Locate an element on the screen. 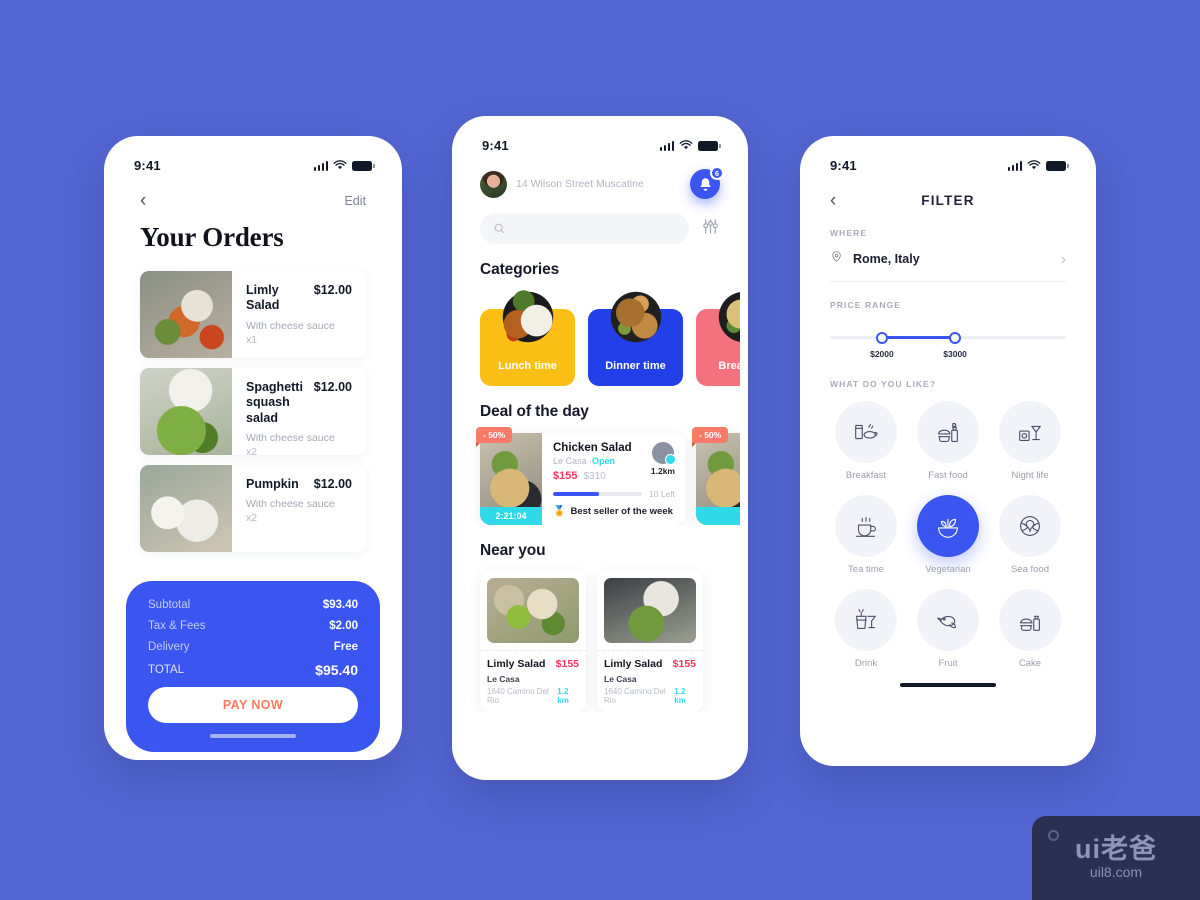 Image resolution: width=1200 pixels, height=900 pixels. drink-icon is located at coordinates (866, 620).